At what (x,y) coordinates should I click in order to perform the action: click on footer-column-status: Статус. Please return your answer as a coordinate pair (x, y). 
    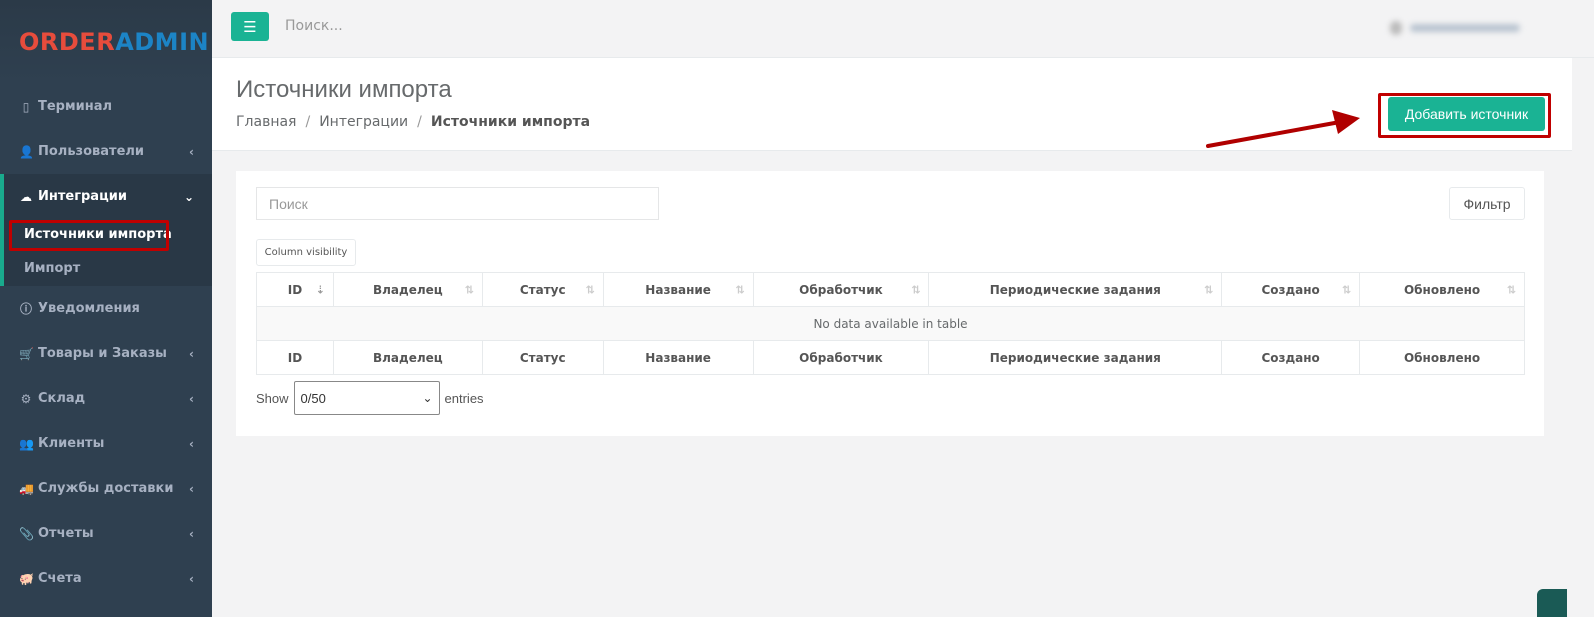
    Looking at the image, I should click on (542, 357).